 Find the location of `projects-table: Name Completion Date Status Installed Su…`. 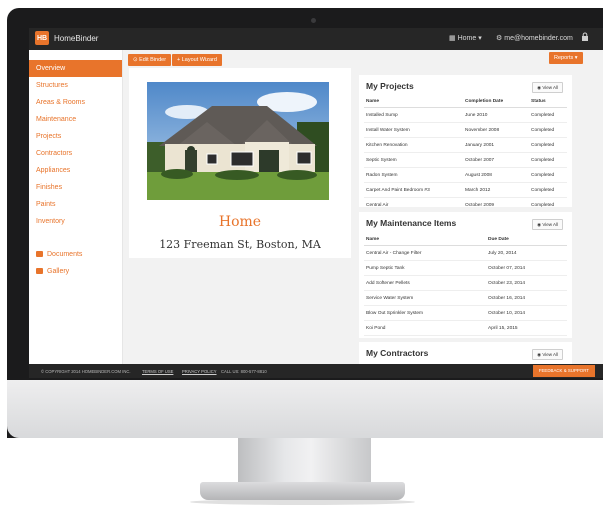

projects-table: Name Completion Date Status Installed Su… is located at coordinates (465, 154).